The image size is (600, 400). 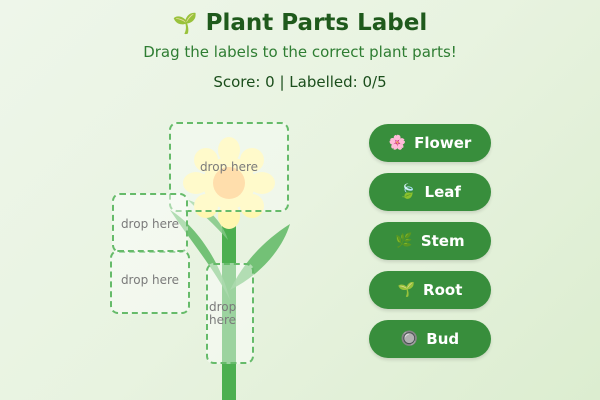 What do you see at coordinates (230, 313) in the screenshot?
I see `dropzone-stem: drop here` at bounding box center [230, 313].